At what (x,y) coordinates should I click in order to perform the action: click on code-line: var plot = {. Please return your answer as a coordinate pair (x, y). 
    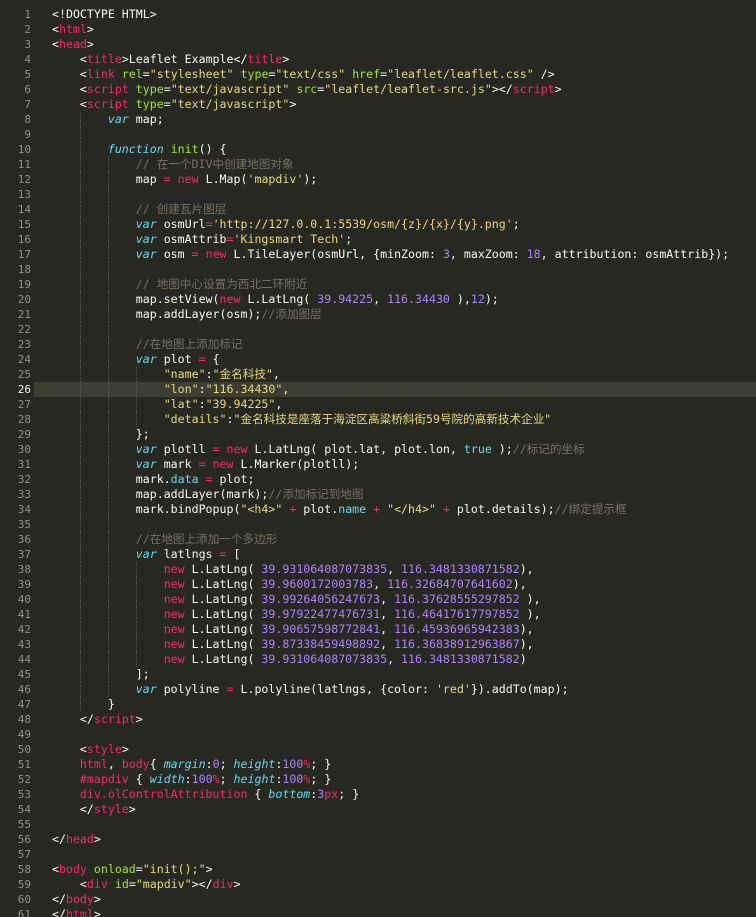
    Looking at the image, I should click on (136, 359).